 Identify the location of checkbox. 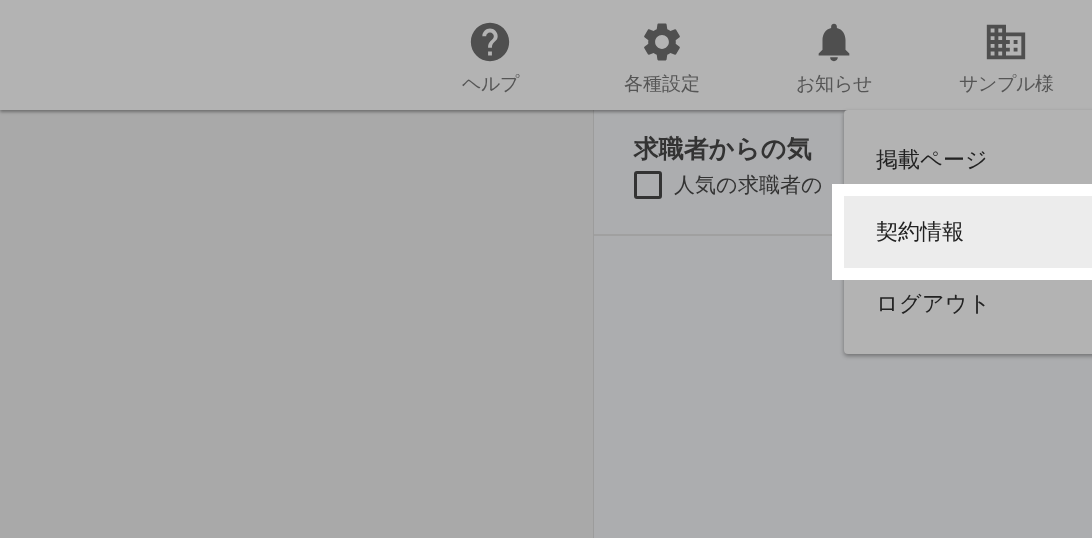
(648, 185).